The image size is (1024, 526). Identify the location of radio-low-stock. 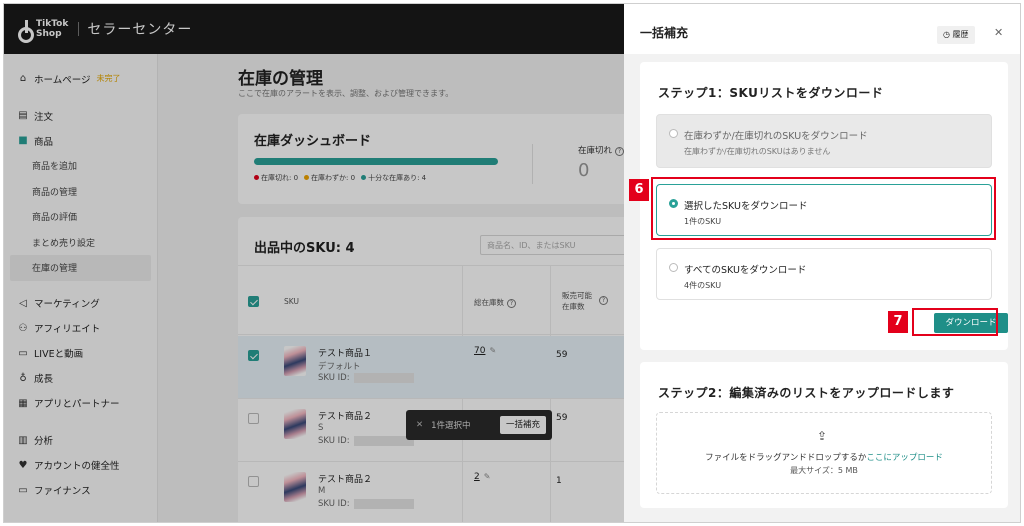
(673, 133).